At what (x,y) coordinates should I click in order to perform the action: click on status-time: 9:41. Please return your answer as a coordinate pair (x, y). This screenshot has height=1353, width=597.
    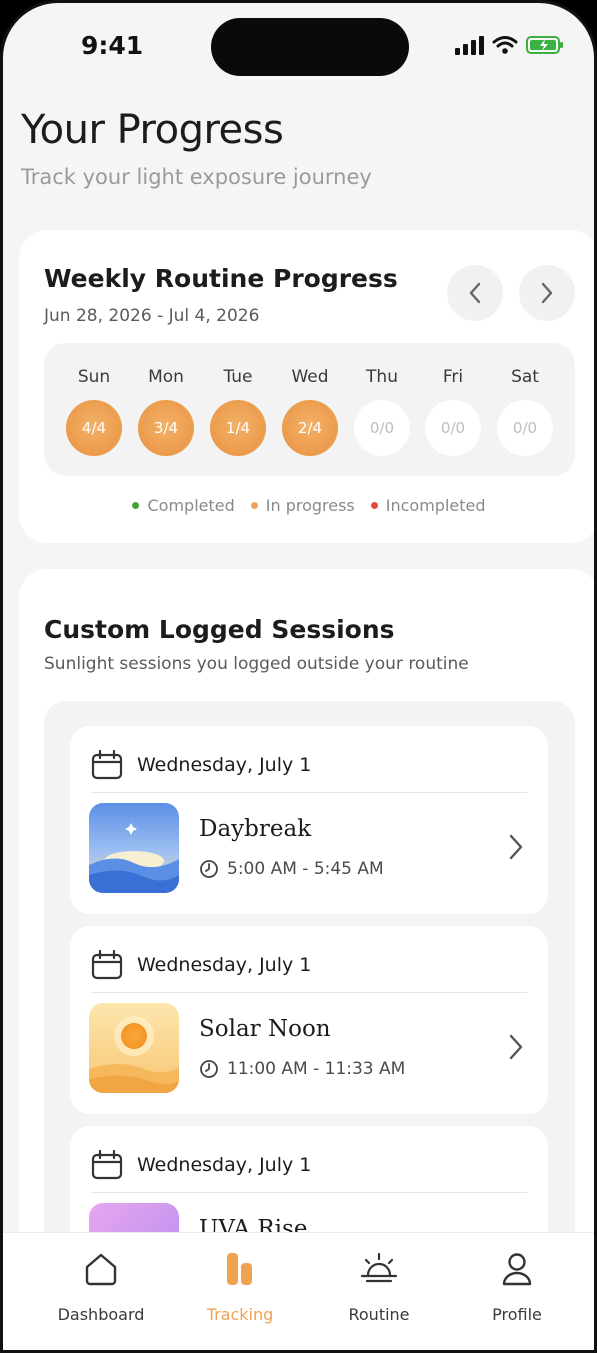
    Looking at the image, I should click on (112, 45).